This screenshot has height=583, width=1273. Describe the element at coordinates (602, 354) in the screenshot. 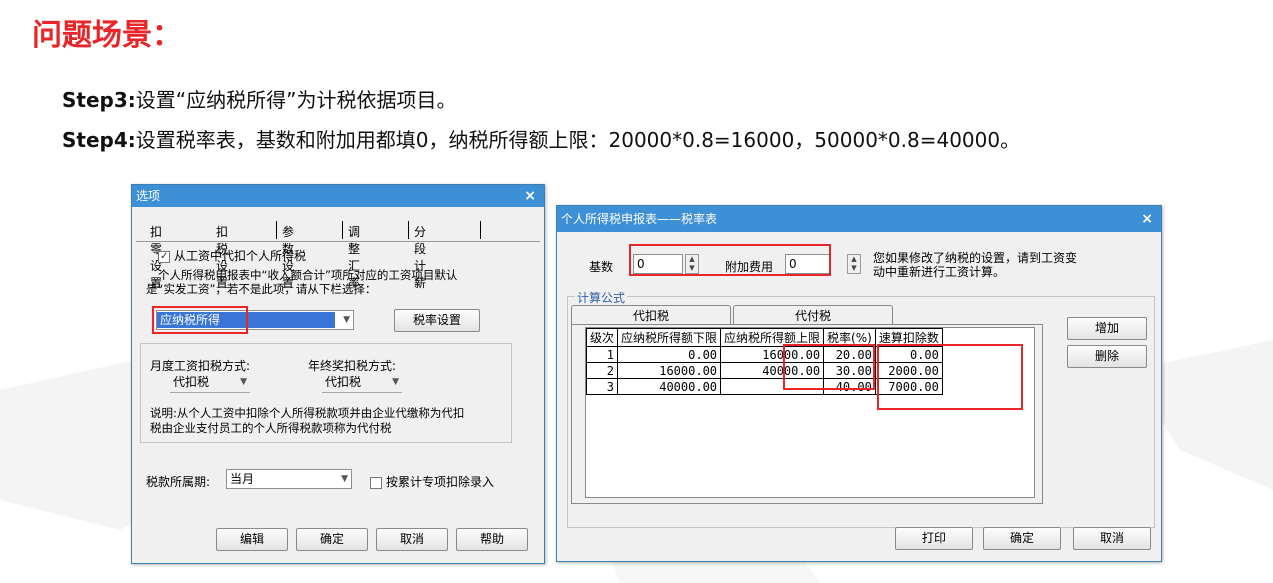

I see `cell-level: 1` at that location.